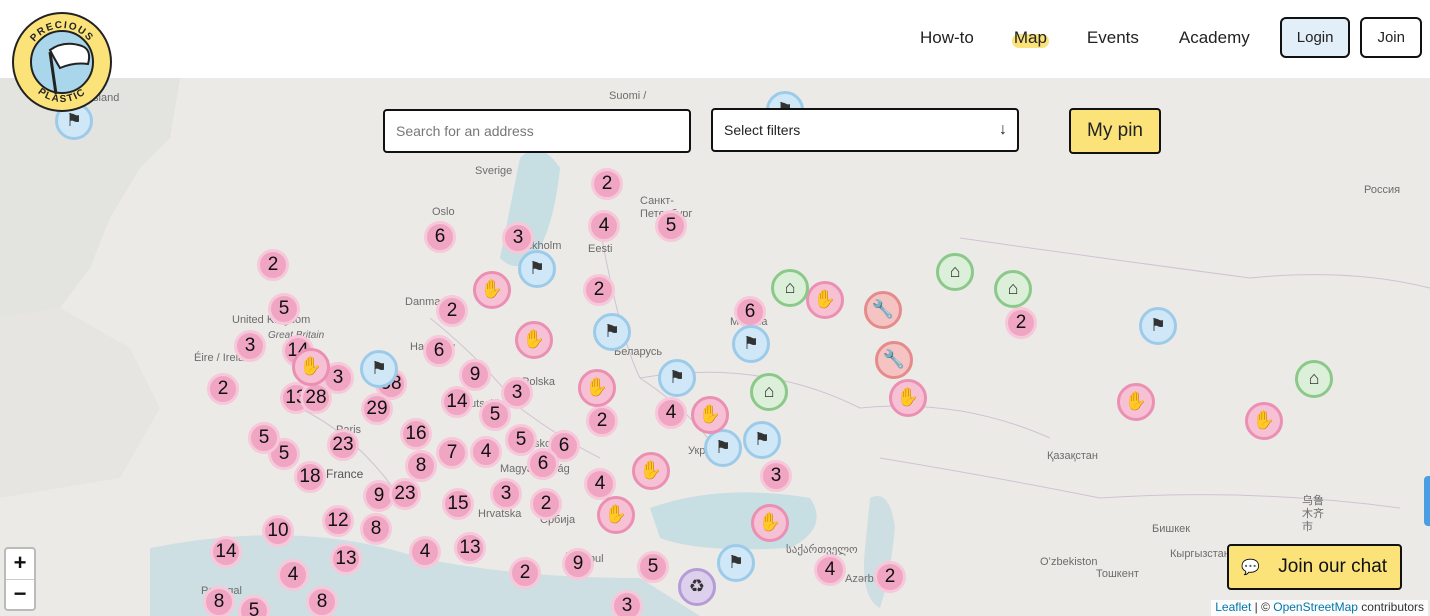  I want to click on nav-events: Events, so click(1113, 38).